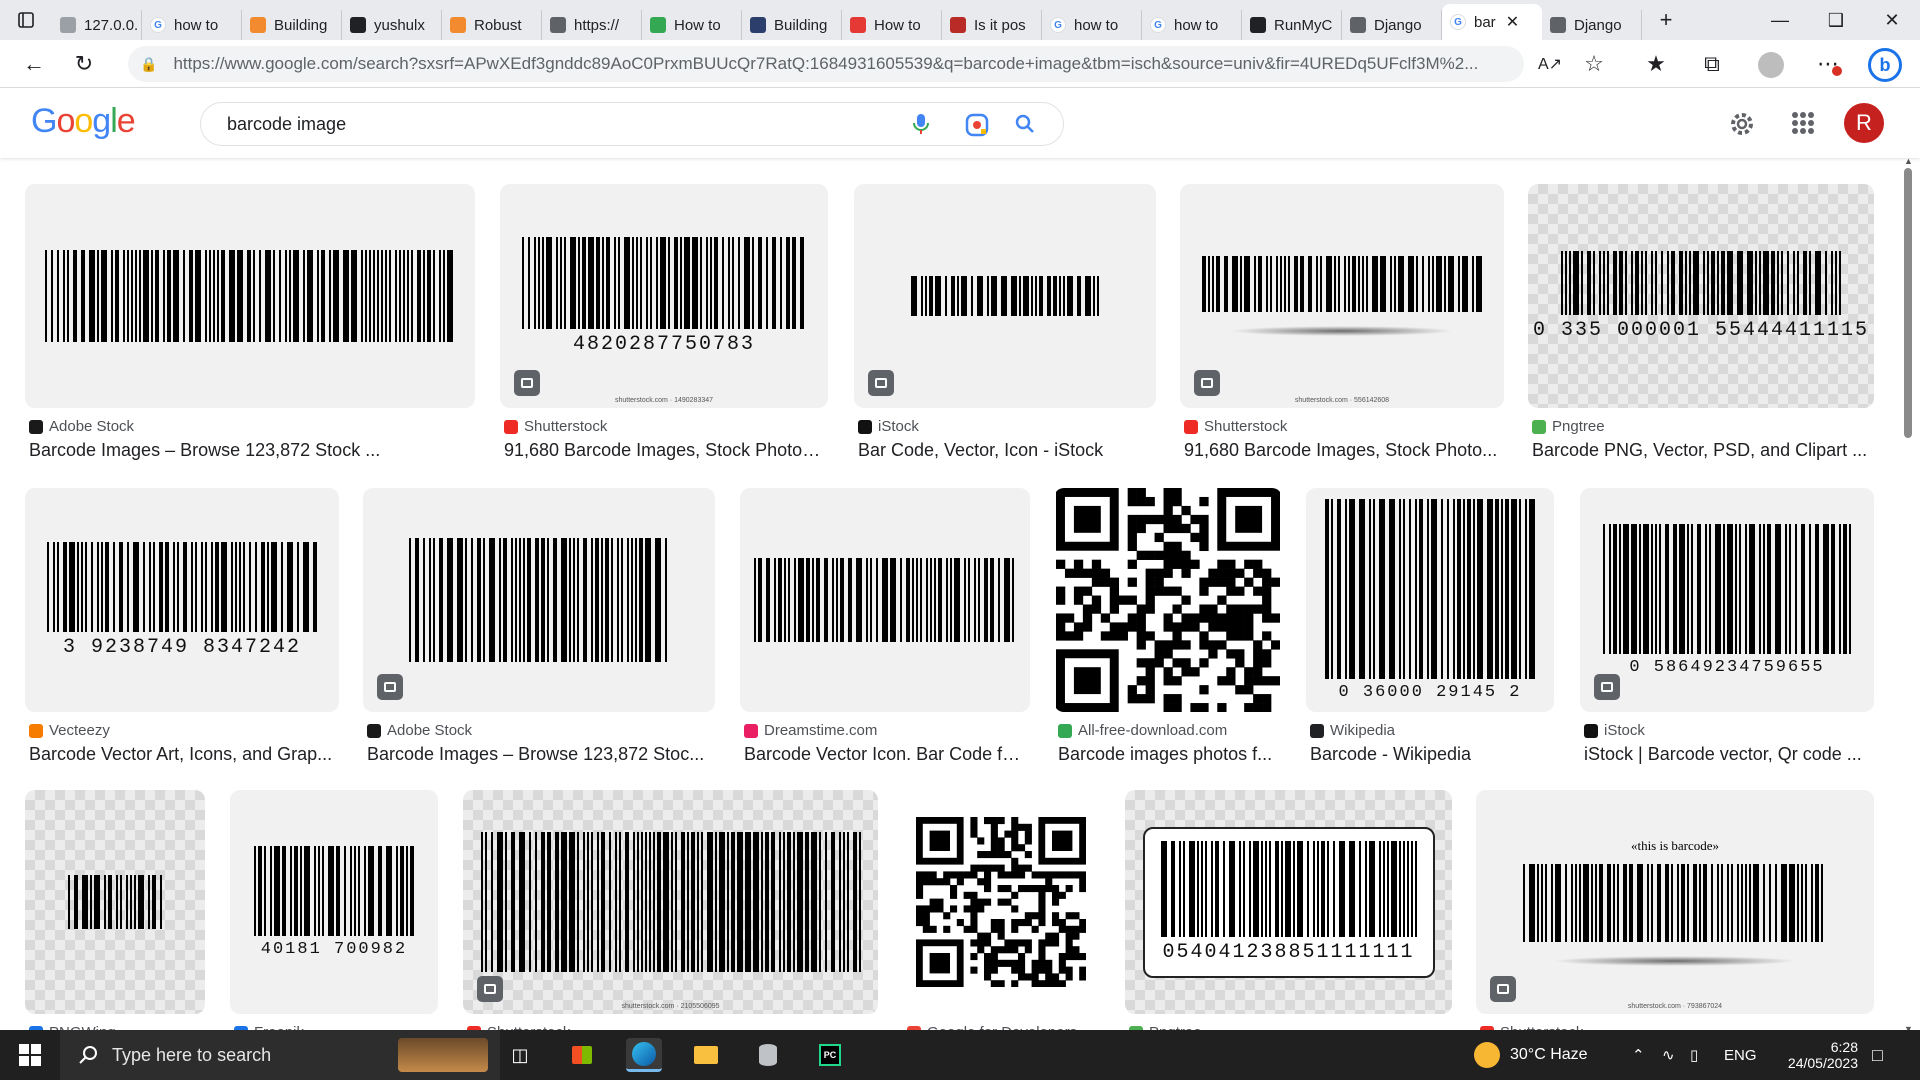 The width and height of the screenshot is (1920, 1080). Describe the element at coordinates (1908, 595) in the screenshot. I see `page-scrollbar: ▲ ▼` at that location.